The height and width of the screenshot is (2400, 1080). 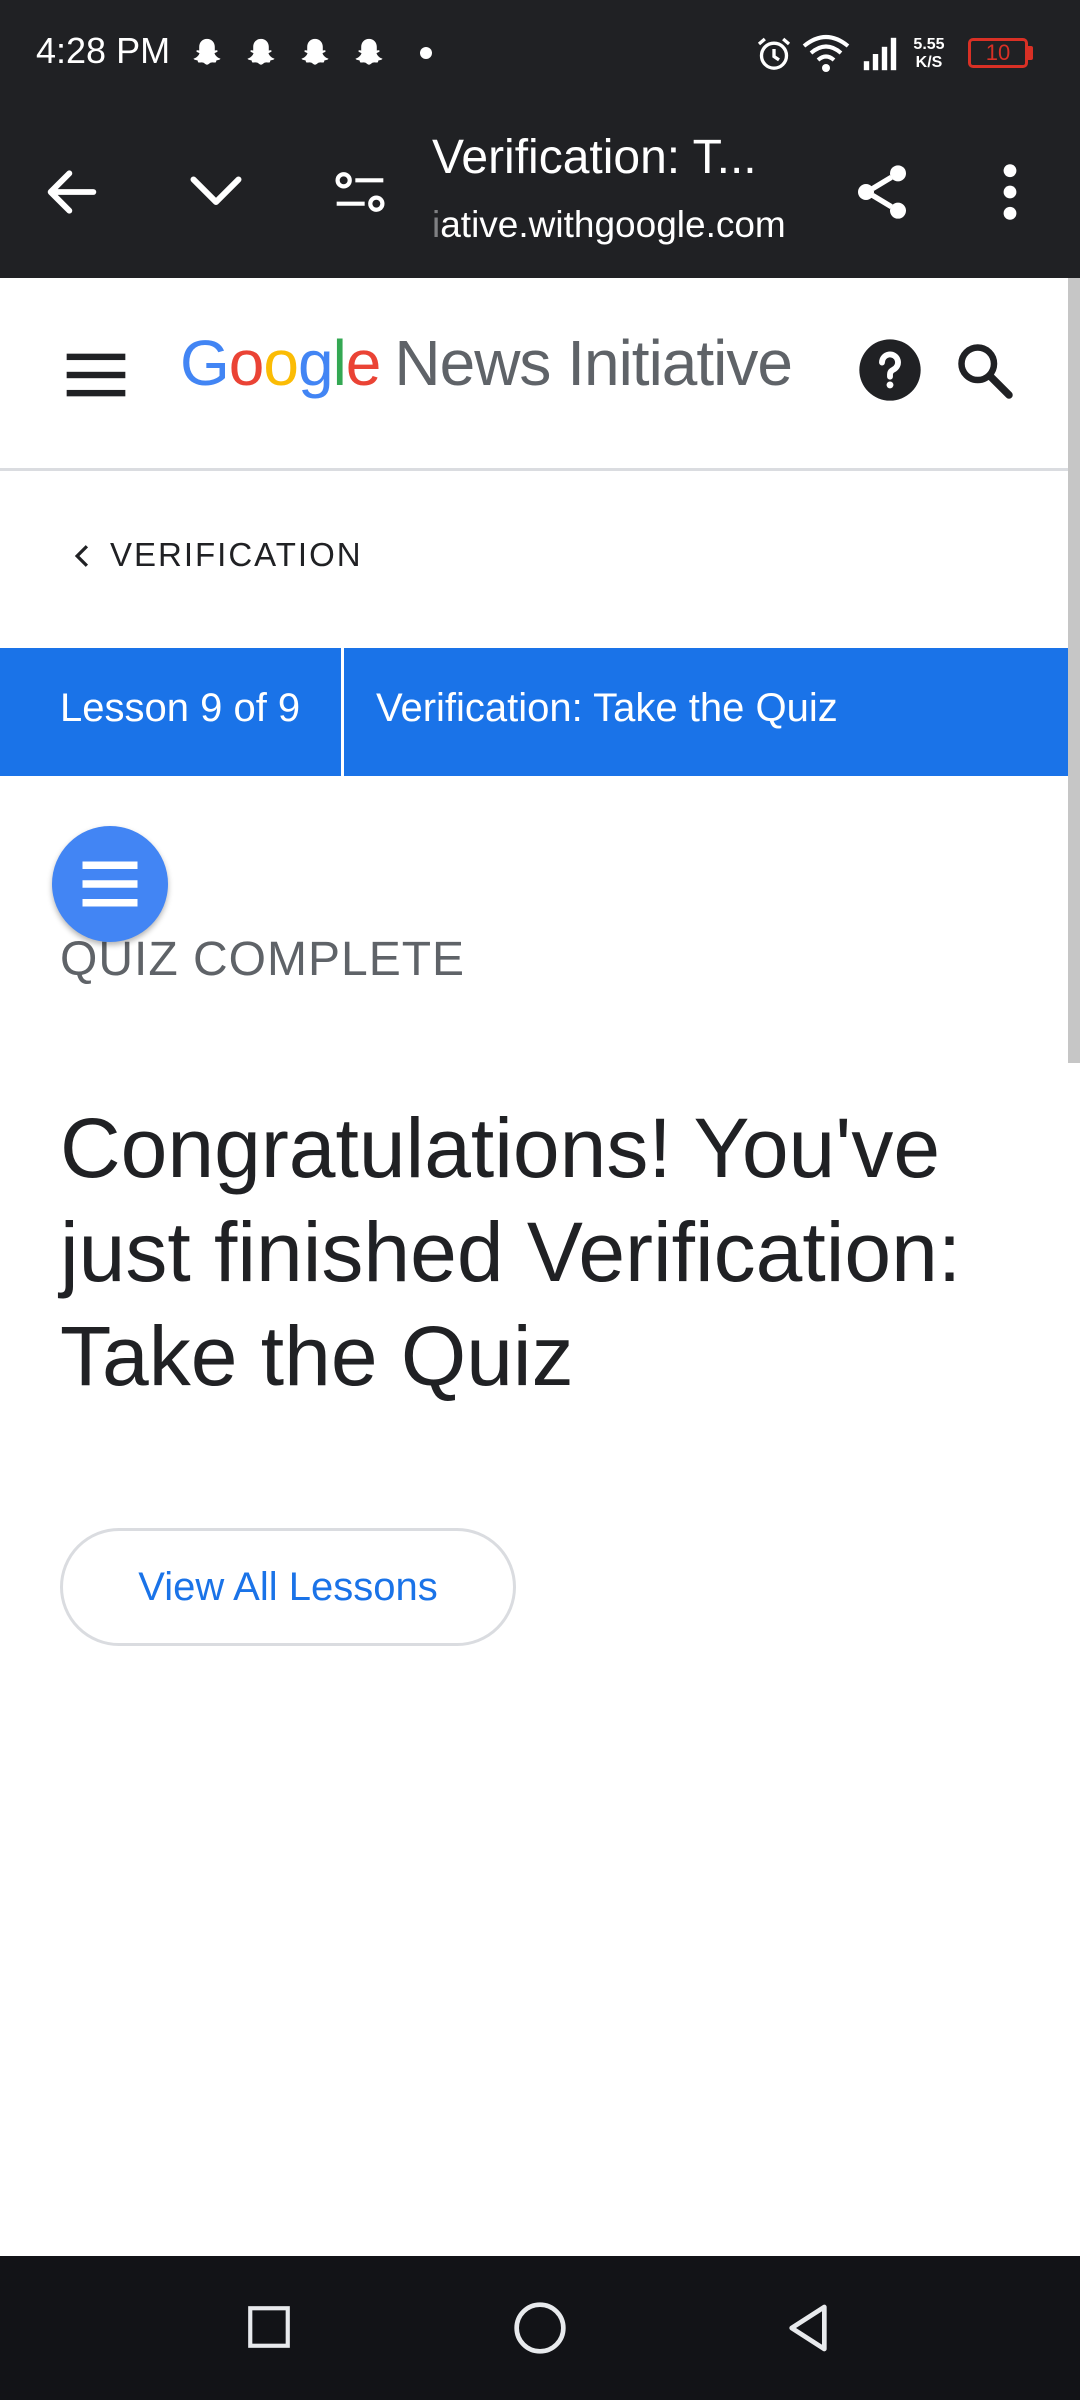 I want to click on help-icon, so click(x=890, y=370).